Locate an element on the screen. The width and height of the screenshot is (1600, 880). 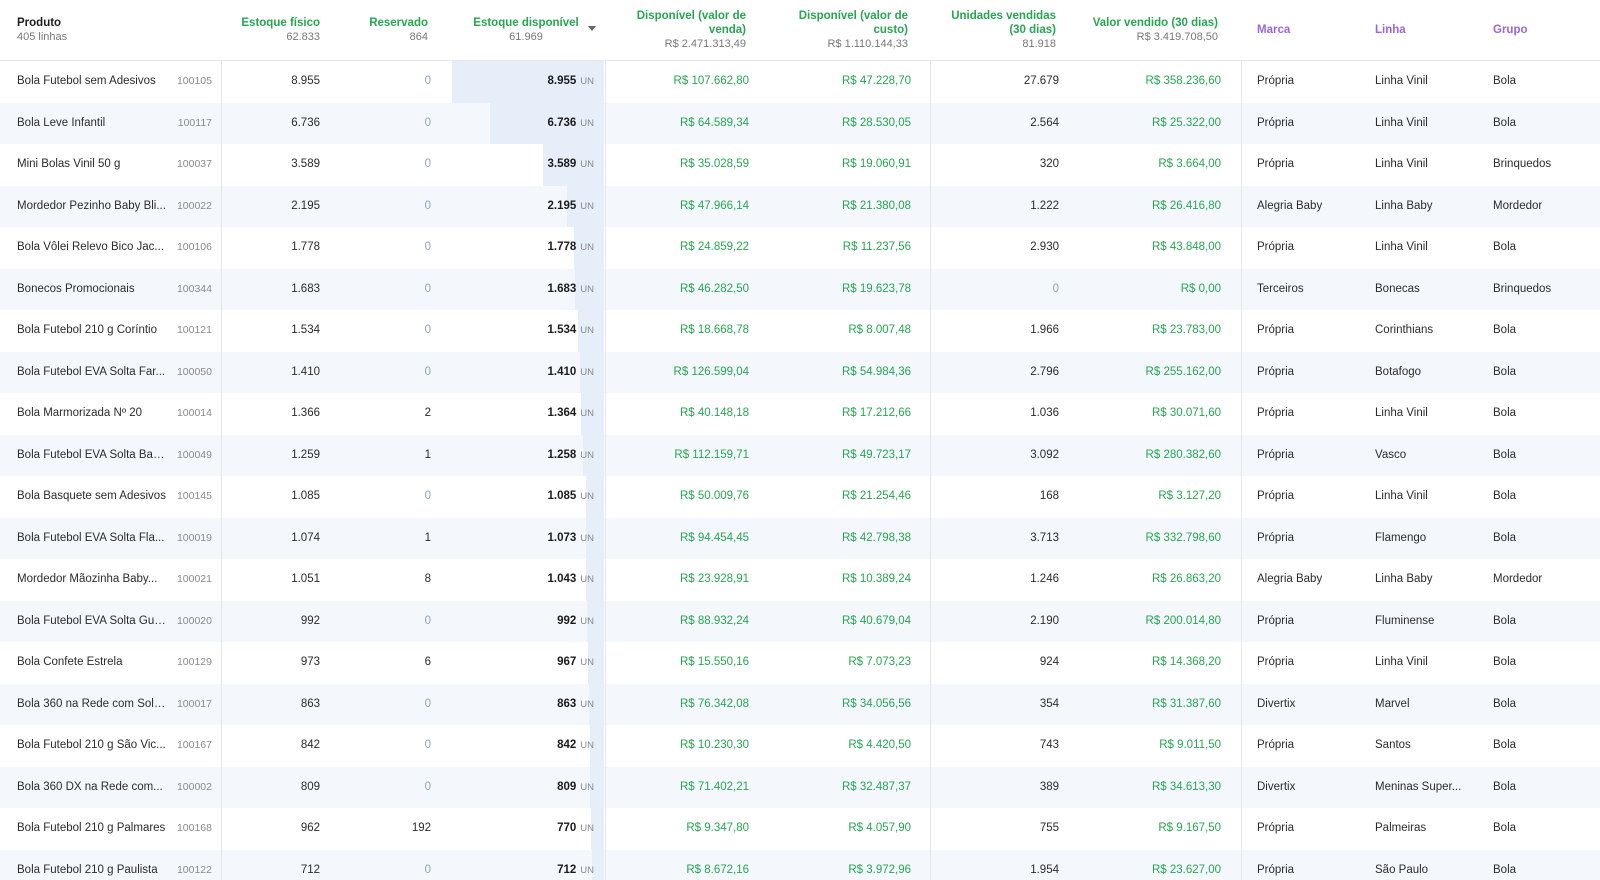
cell-produto: Bola Futebol 210 g Paulista is located at coordinates (92, 865).